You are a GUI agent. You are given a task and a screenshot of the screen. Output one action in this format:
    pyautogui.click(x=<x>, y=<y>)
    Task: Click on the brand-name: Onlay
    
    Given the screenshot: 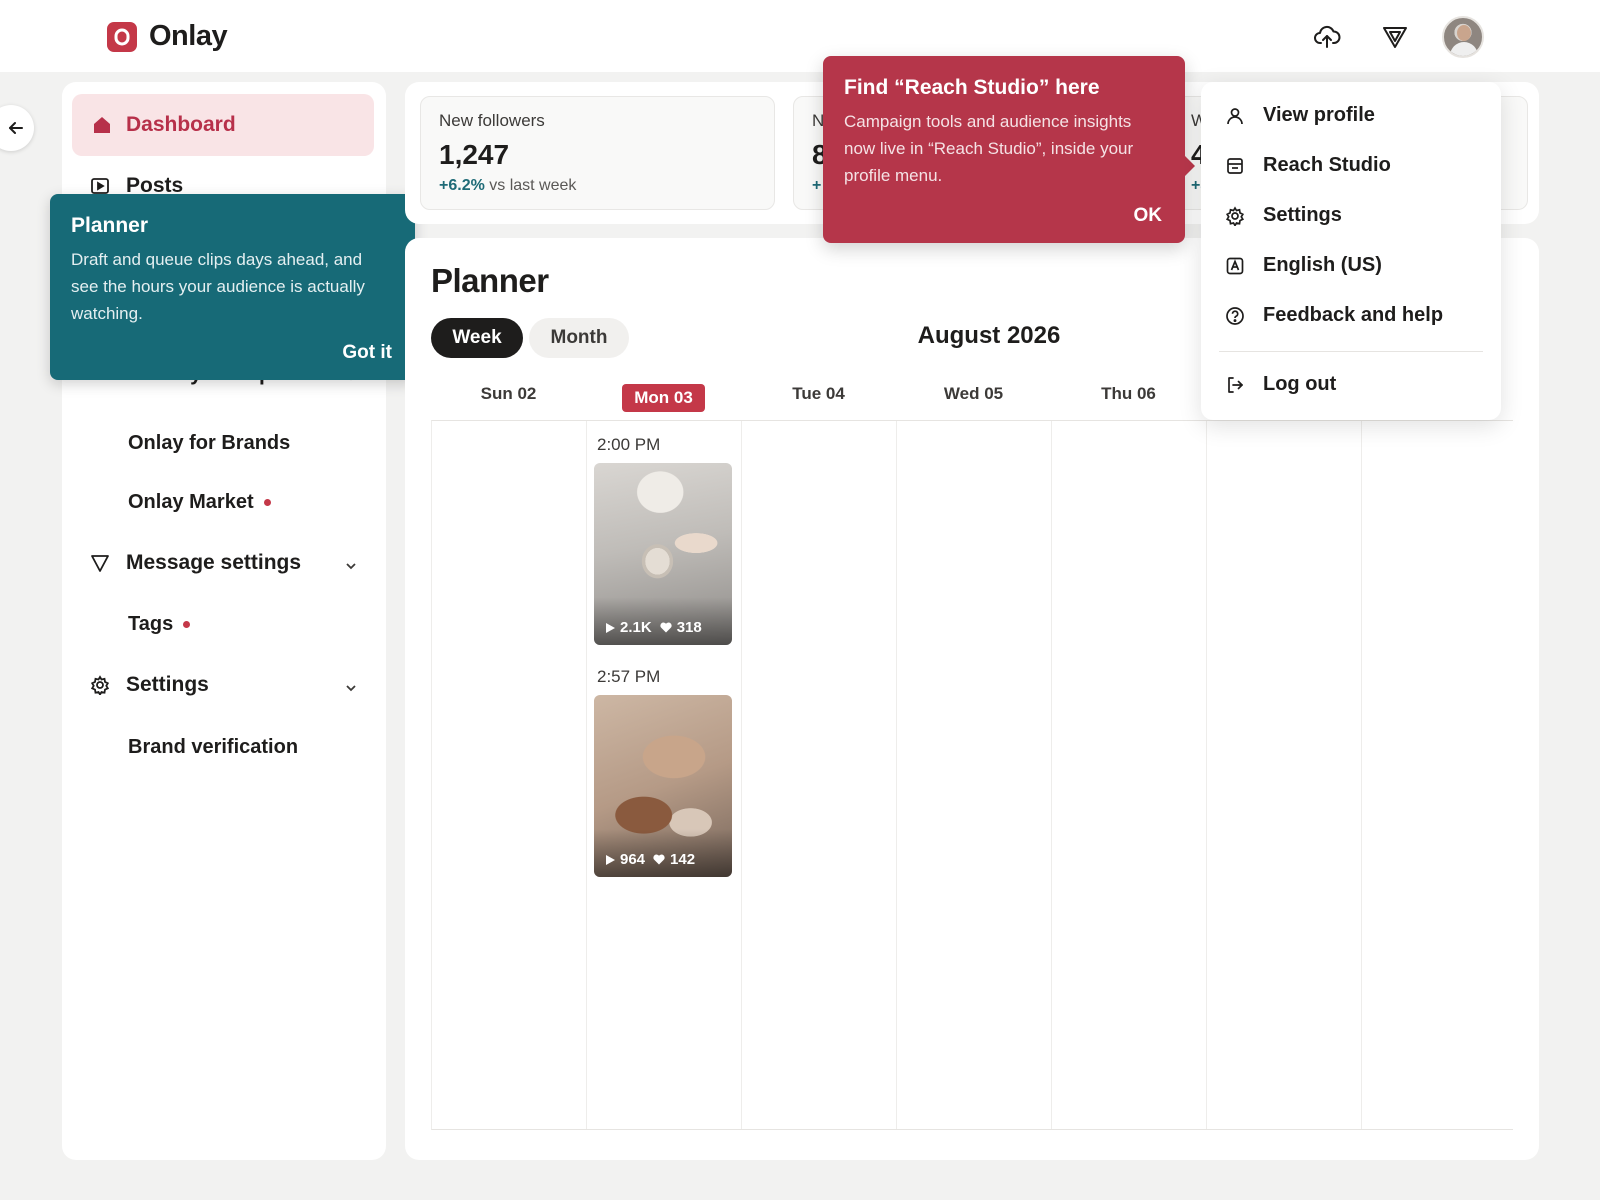 What is the action you would take?
    pyautogui.click(x=188, y=36)
    